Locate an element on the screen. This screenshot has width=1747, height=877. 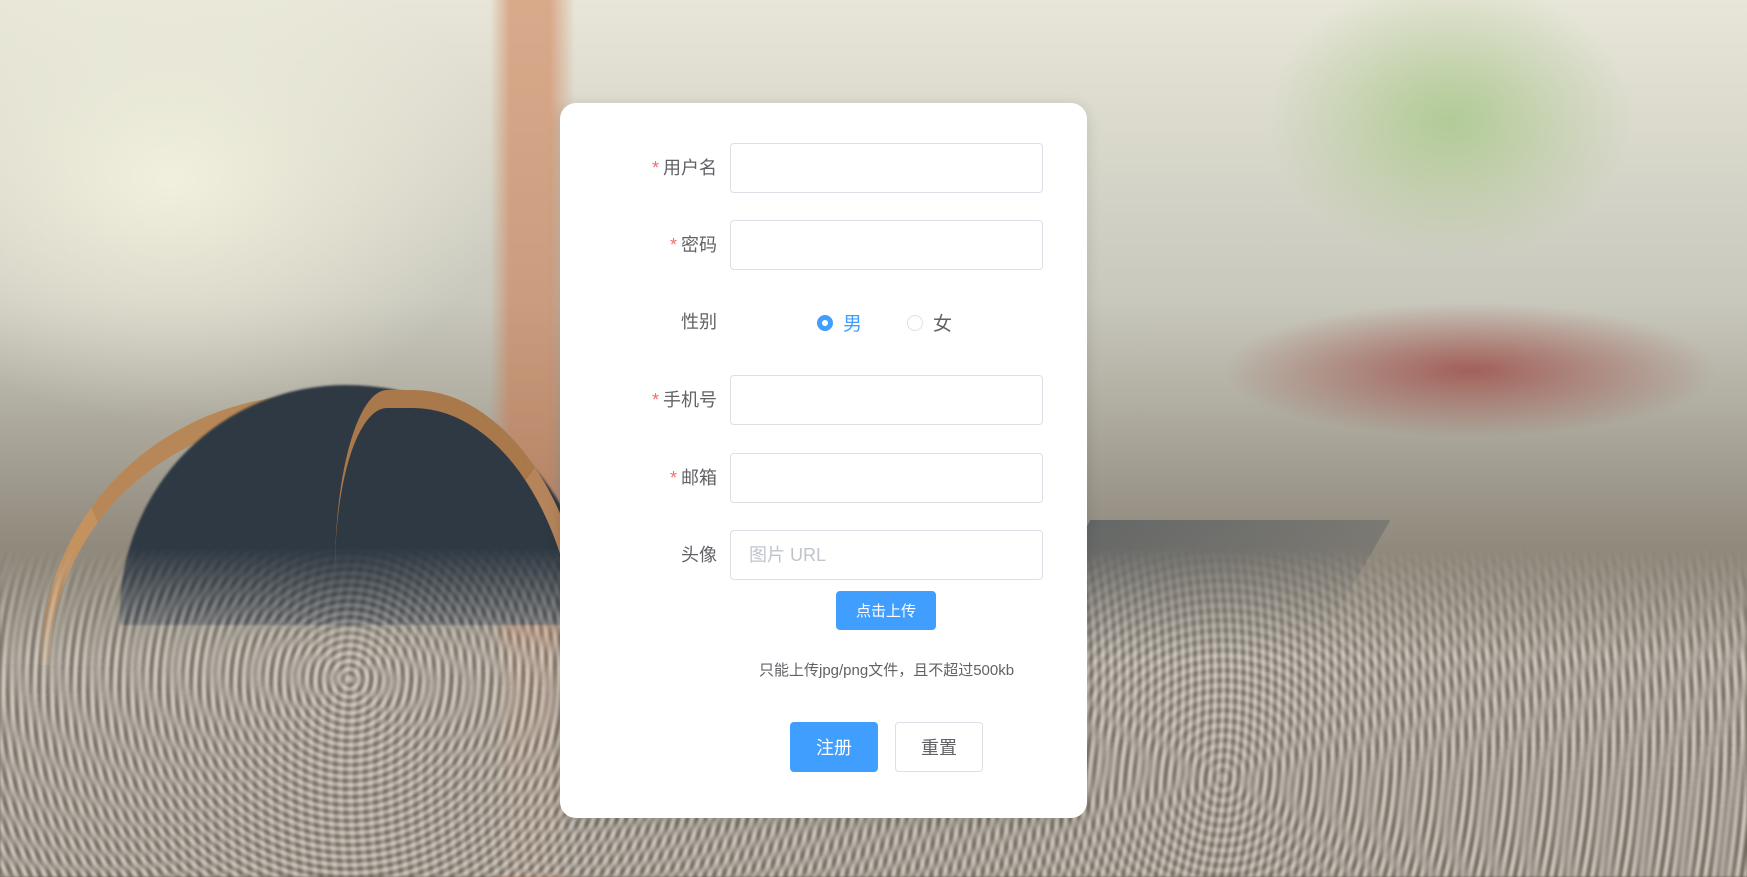
phone-label: * 手机号 is located at coordinates (684, 400).